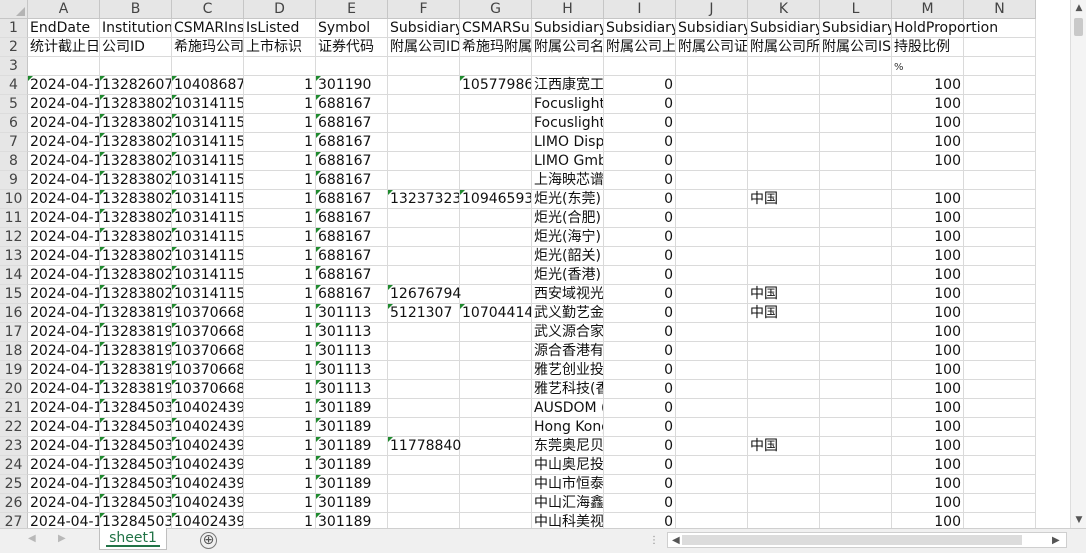  Describe the element at coordinates (64, 503) in the screenshot. I see `cell-a26: 2024-04-1` at that location.